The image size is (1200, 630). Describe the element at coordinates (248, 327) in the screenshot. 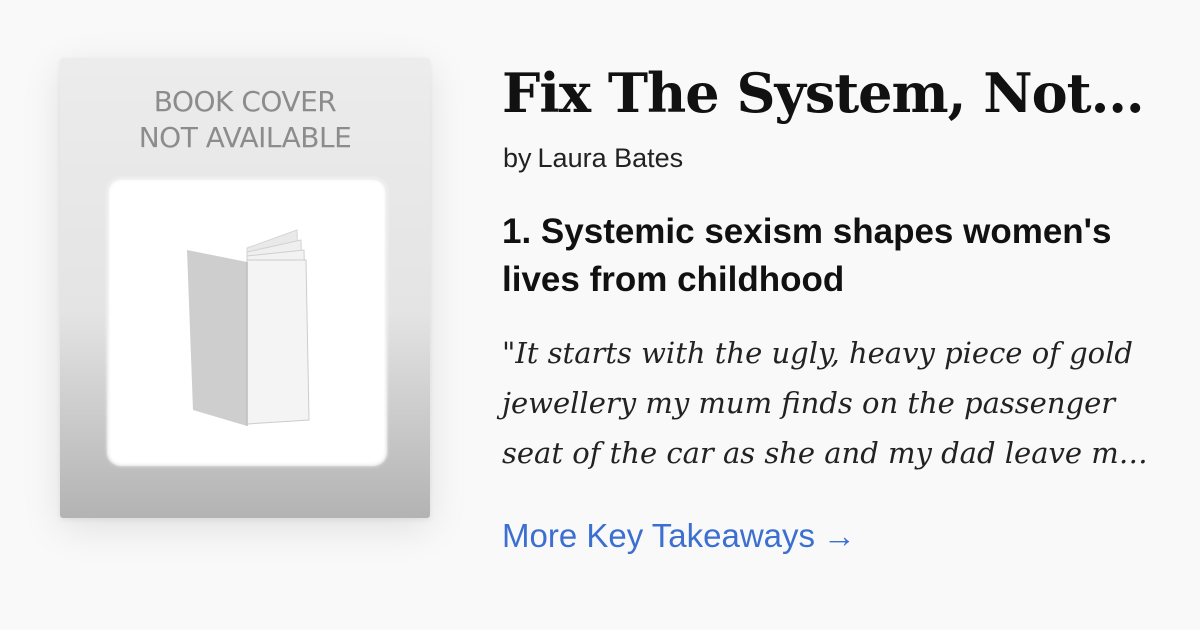

I see `open-book-icon` at that location.